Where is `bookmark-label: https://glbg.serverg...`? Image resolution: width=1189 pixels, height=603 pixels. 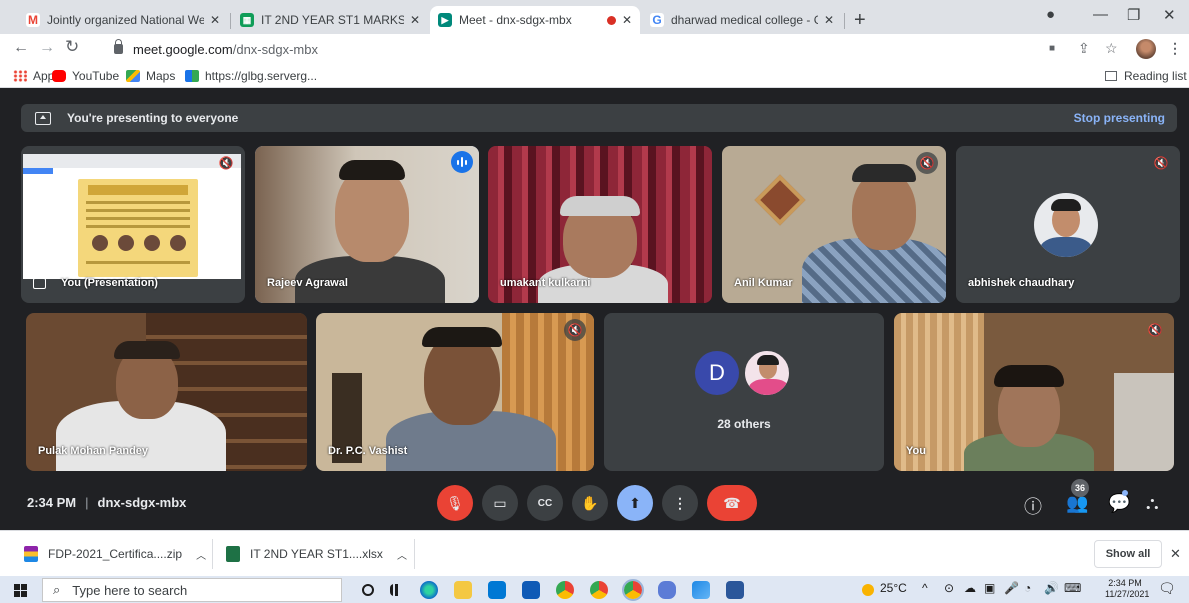 bookmark-label: https://glbg.serverg... is located at coordinates (261, 76).